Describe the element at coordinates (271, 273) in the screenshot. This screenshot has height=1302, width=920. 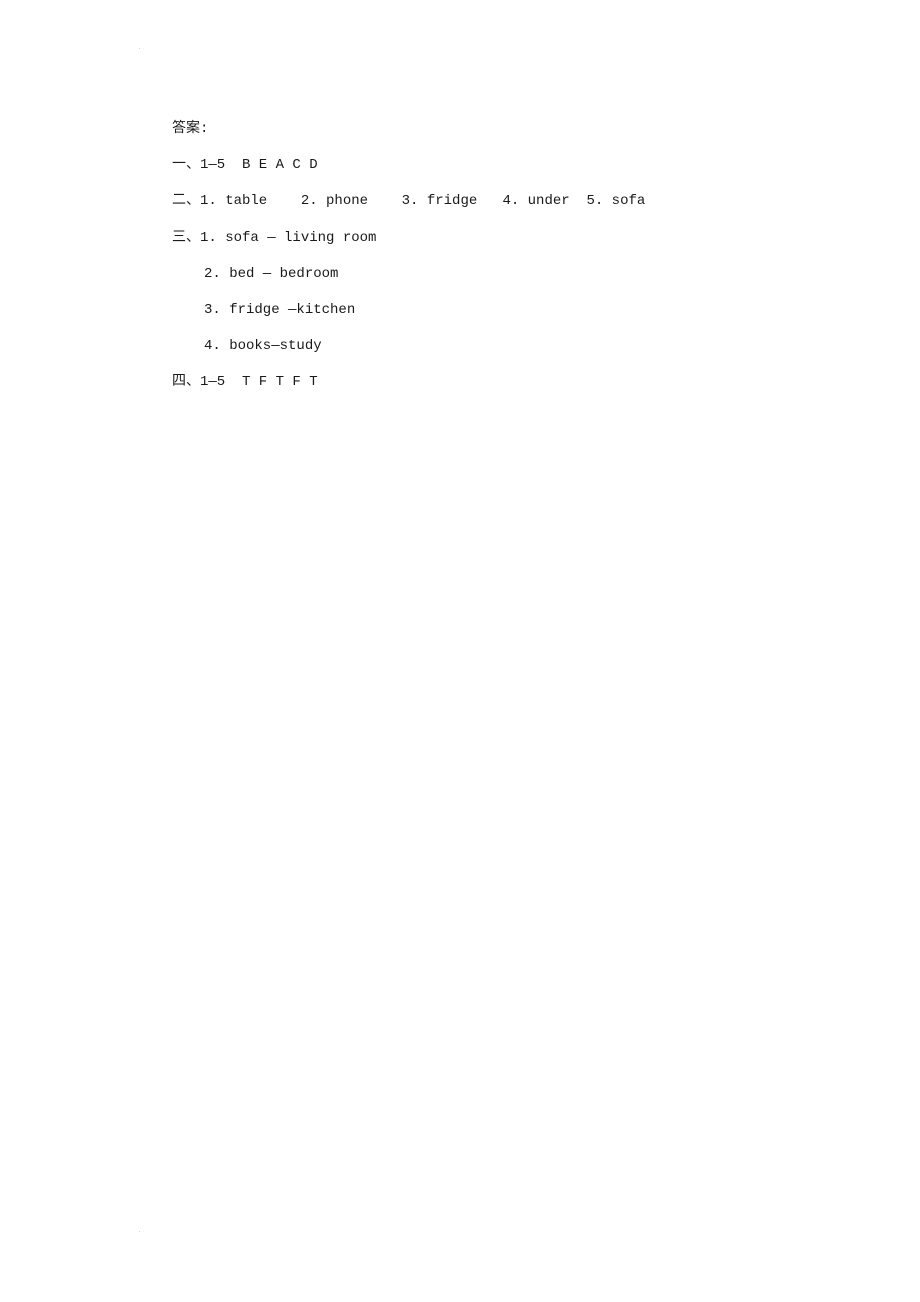
I see `section-answer-text: 2. bed — bedroom` at that location.